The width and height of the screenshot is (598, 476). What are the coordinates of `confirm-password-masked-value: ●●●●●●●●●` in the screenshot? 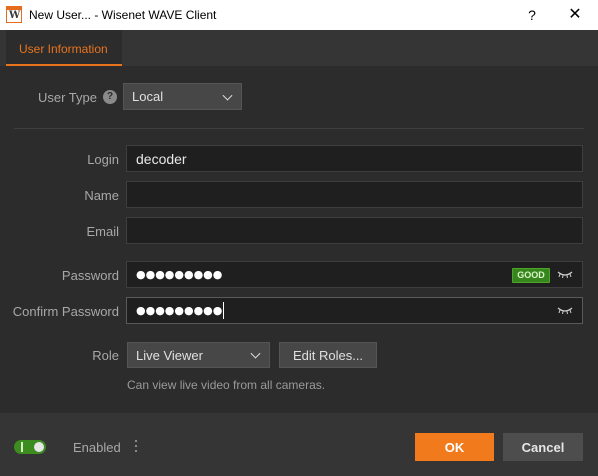 It's located at (179, 310).